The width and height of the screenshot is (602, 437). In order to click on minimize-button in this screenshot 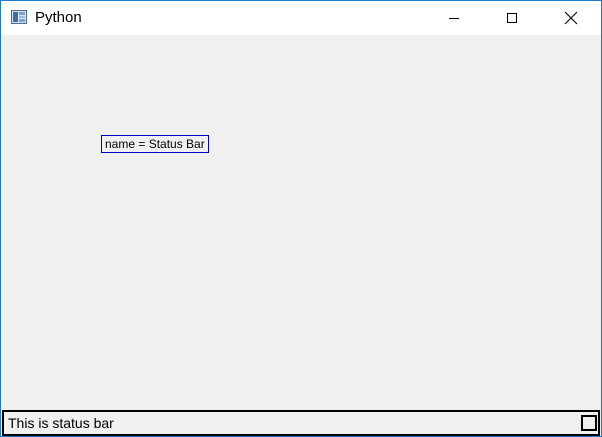, I will do `click(454, 18)`.